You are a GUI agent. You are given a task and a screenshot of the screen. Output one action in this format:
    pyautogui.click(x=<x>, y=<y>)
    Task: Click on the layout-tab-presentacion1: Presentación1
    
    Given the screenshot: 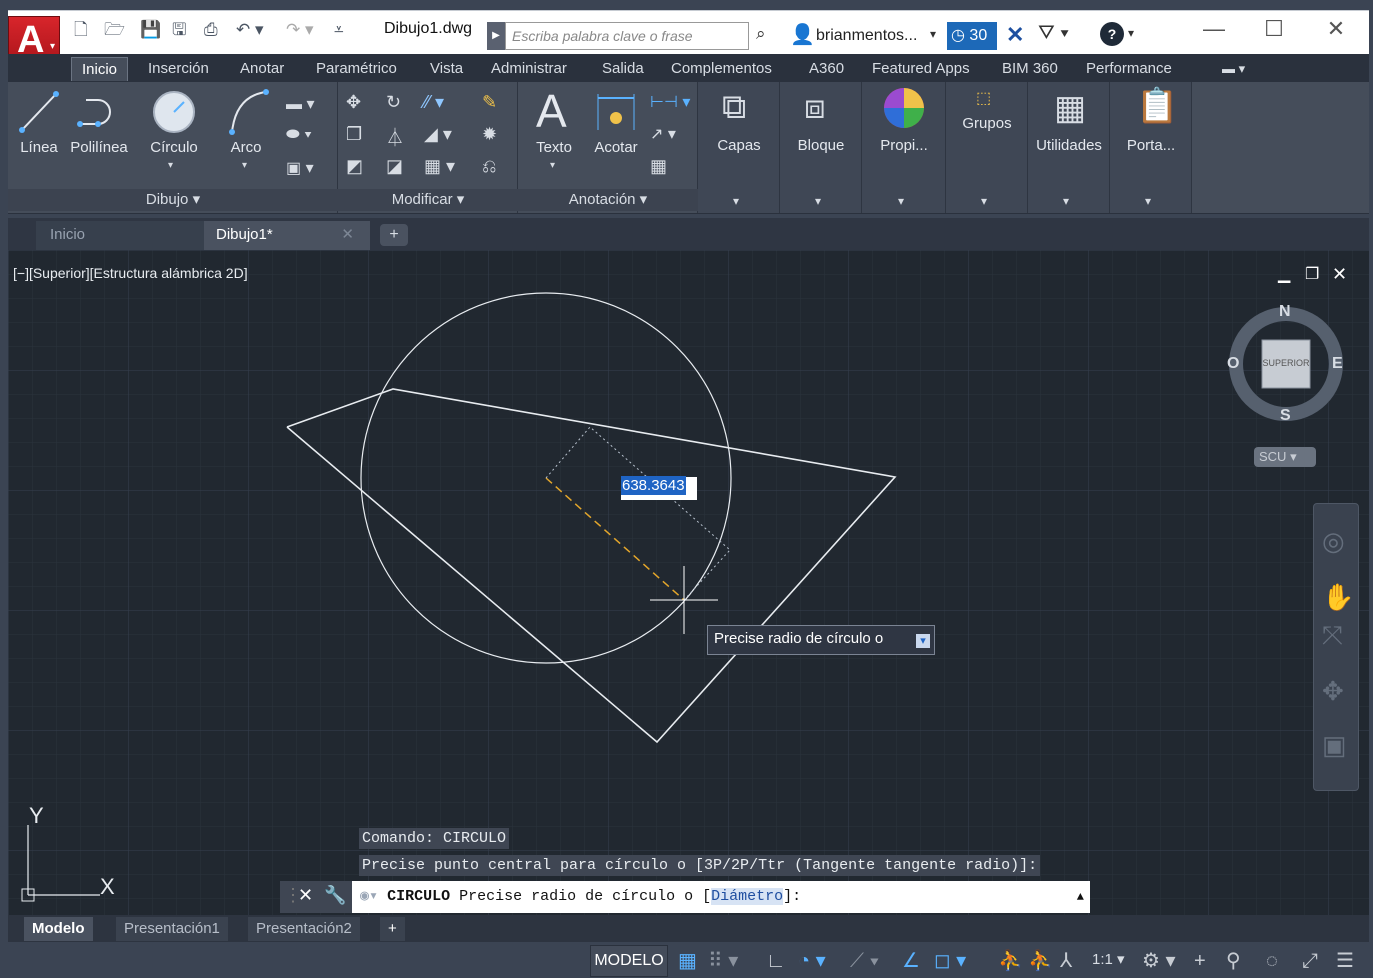 What is the action you would take?
    pyautogui.click(x=172, y=929)
    